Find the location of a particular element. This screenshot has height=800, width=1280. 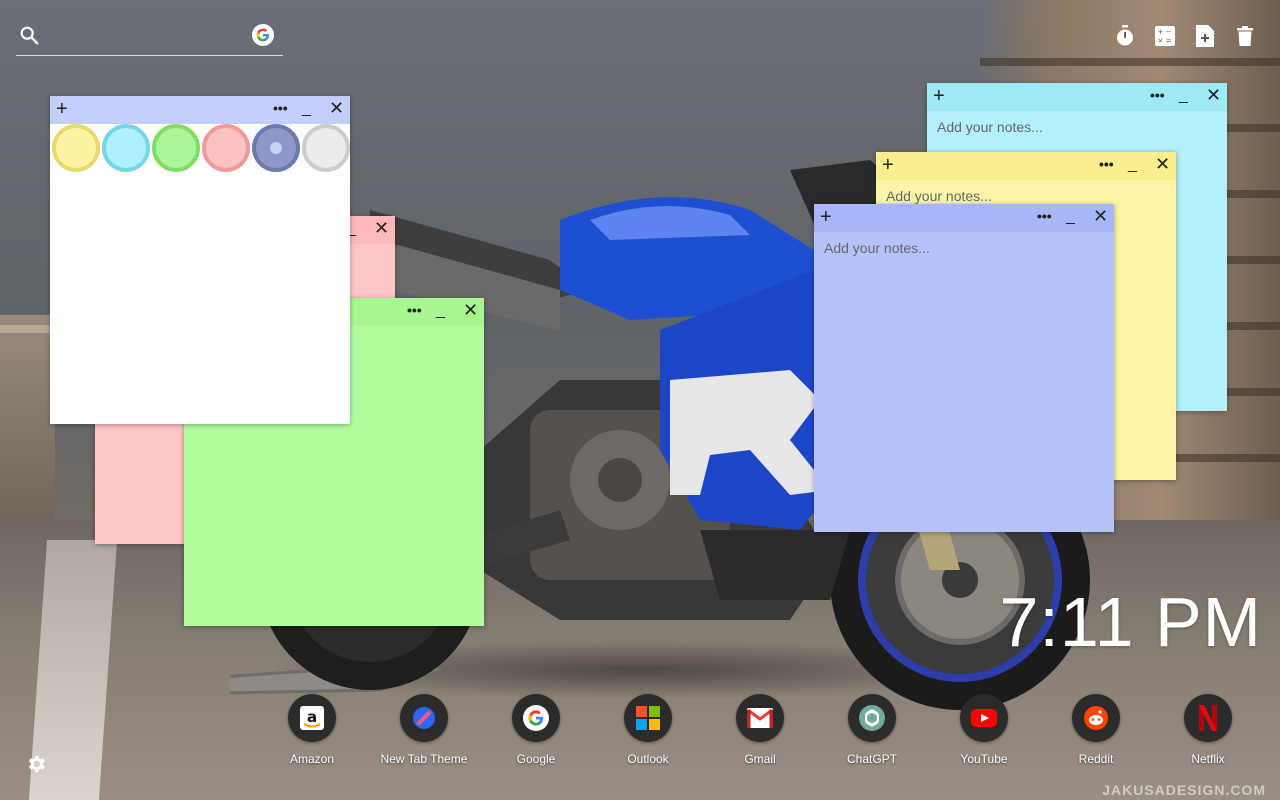

color-swatch-yellow is located at coordinates (76, 148).